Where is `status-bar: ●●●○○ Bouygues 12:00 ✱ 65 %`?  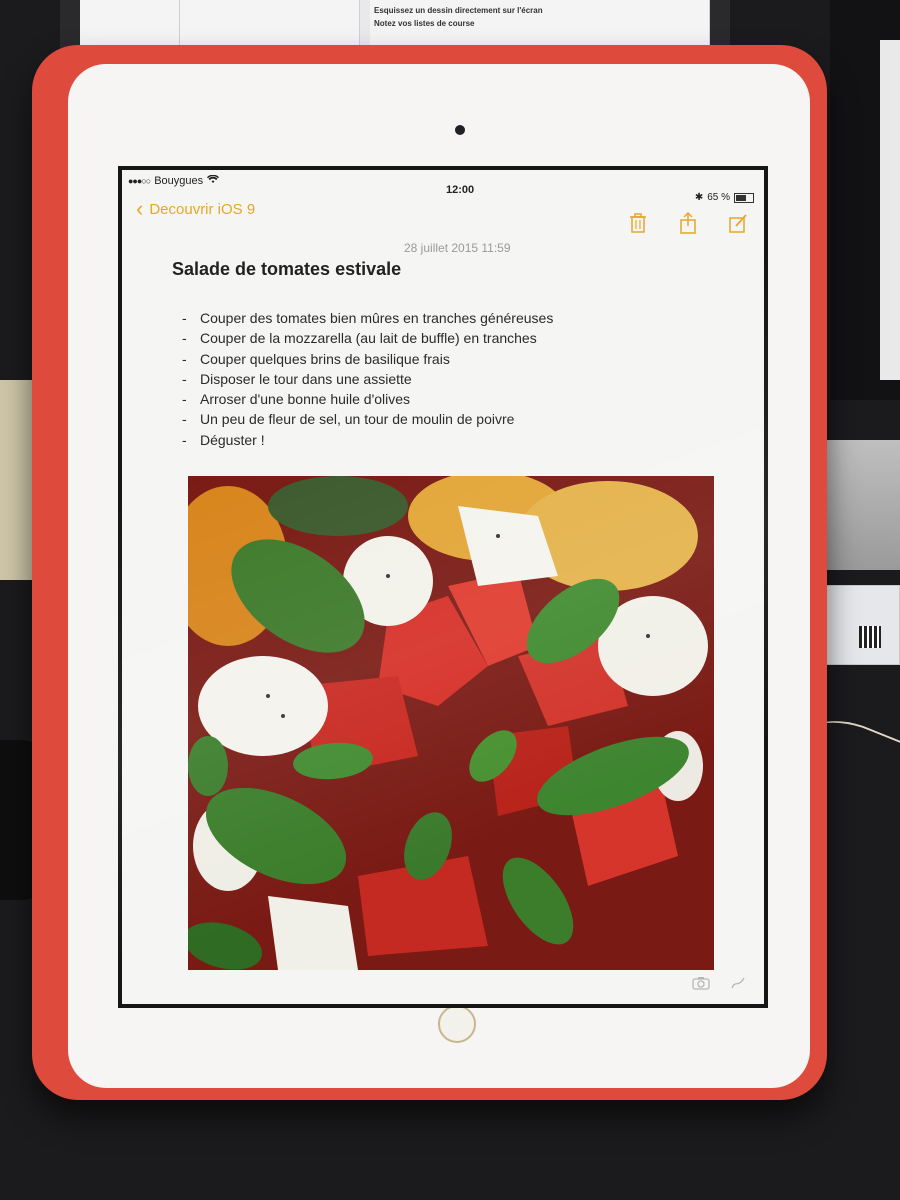
status-bar: ●●●○○ Bouygues 12:00 ✱ 65 % is located at coordinates (443, 186).